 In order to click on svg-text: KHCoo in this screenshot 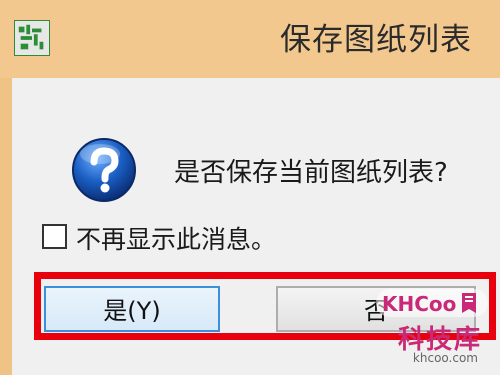, I will do `click(419, 304)`.